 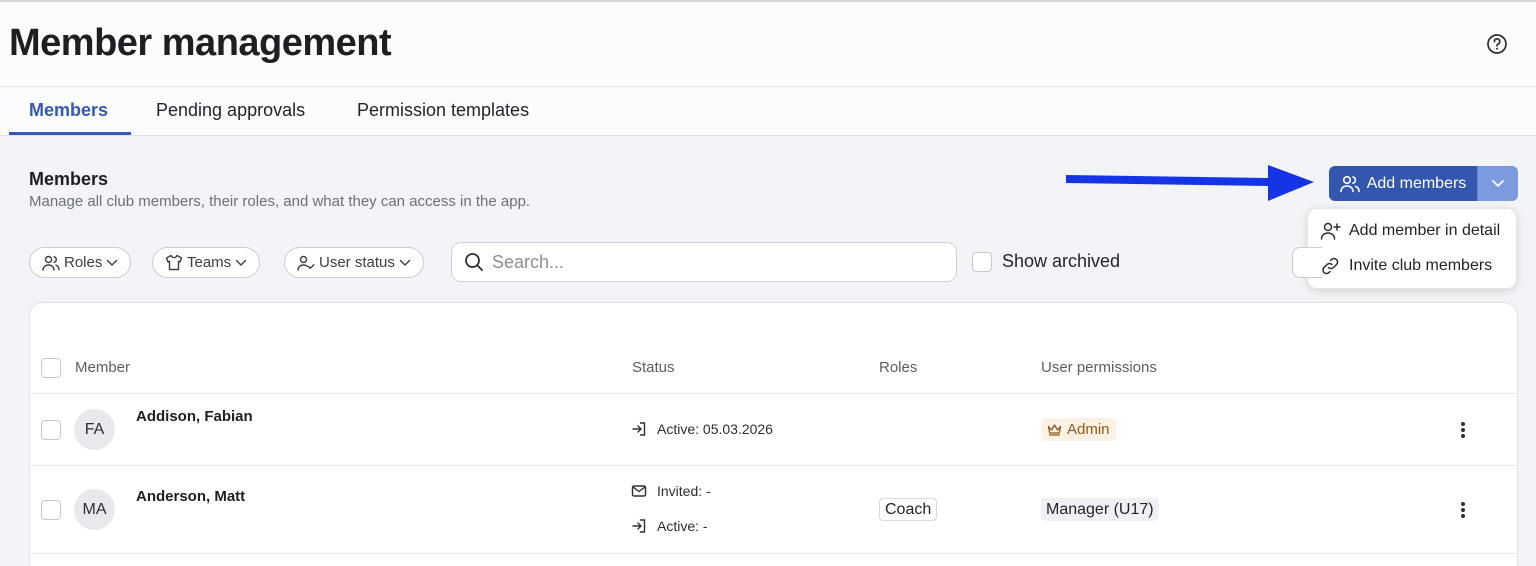 I want to click on column-header-status: Status, so click(x=653, y=367).